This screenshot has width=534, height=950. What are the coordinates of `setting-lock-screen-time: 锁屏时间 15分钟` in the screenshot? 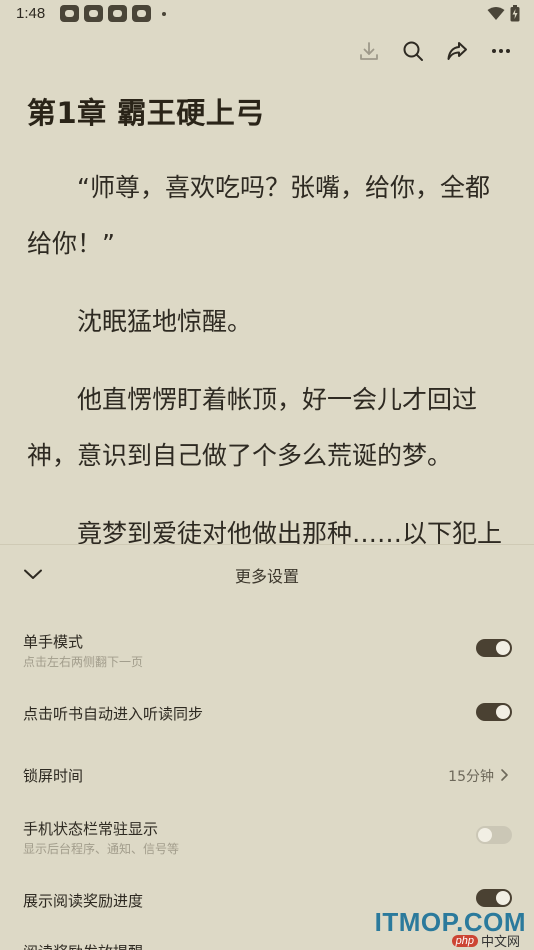 It's located at (267, 778).